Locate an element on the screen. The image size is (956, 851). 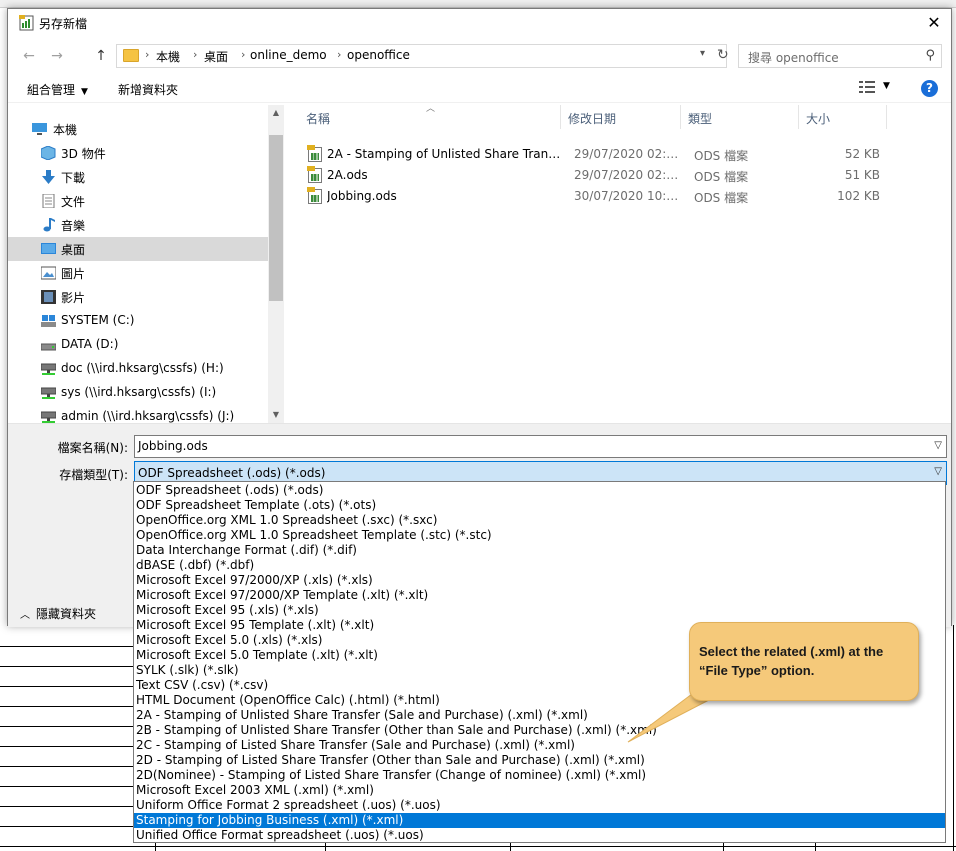
drive-icon is located at coordinates (48, 347).